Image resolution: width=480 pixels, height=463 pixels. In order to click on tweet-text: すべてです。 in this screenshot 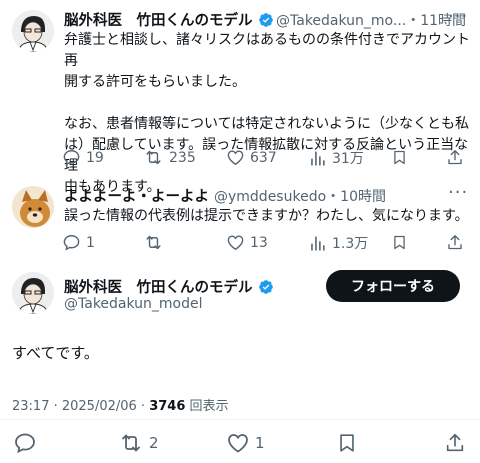, I will do `click(55, 353)`.